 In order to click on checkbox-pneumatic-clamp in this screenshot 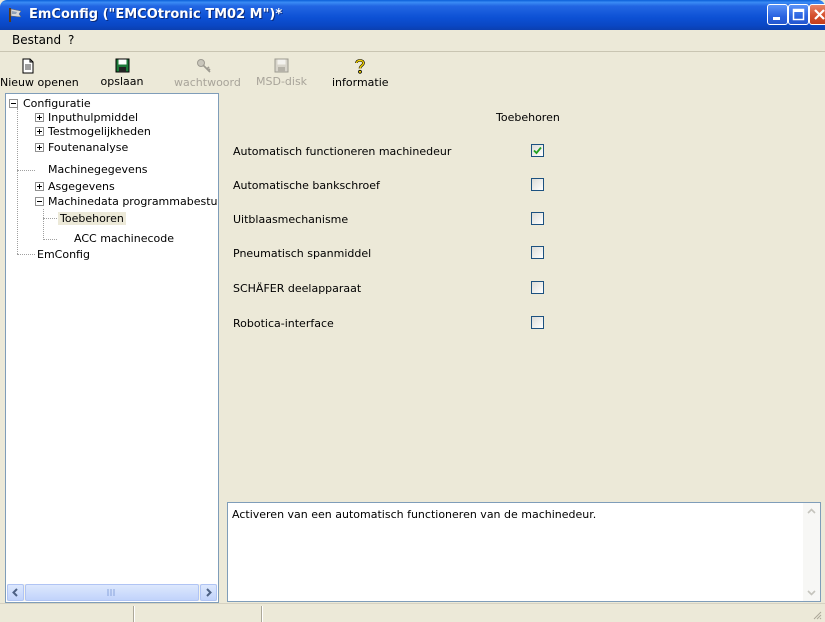, I will do `click(537, 252)`.